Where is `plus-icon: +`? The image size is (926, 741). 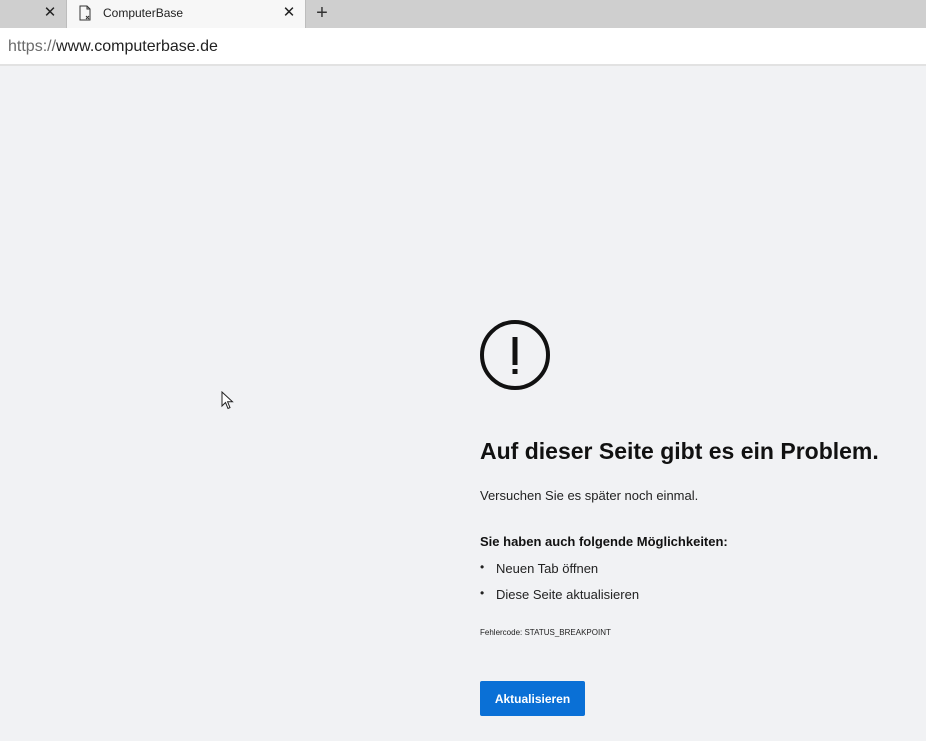
plus-icon: + is located at coordinates (322, 13).